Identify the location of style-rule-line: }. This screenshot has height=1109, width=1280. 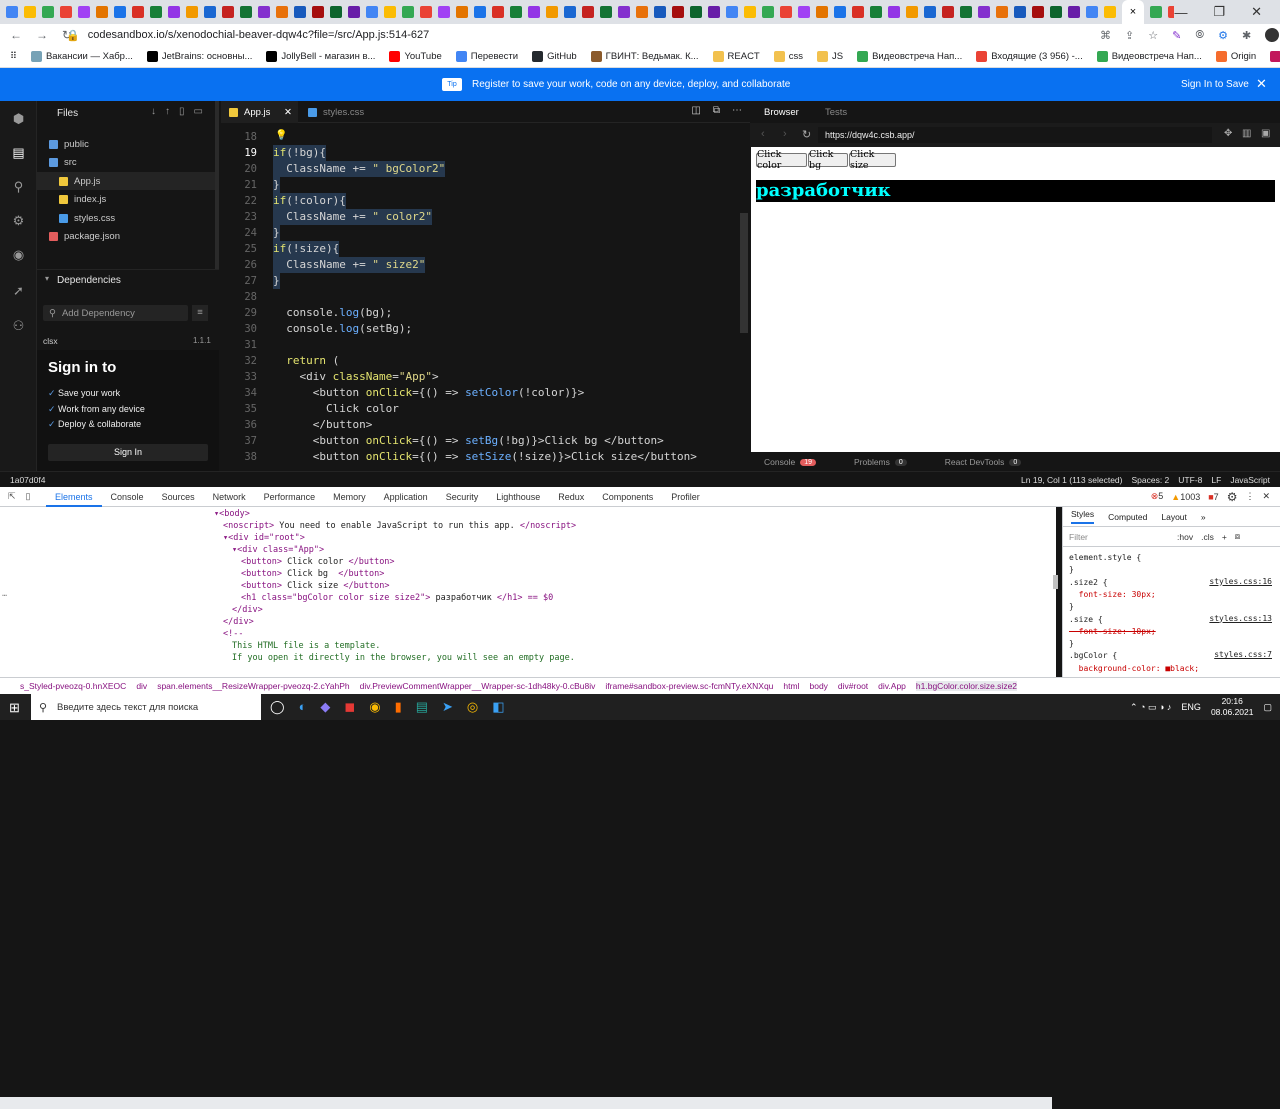
(1071, 607).